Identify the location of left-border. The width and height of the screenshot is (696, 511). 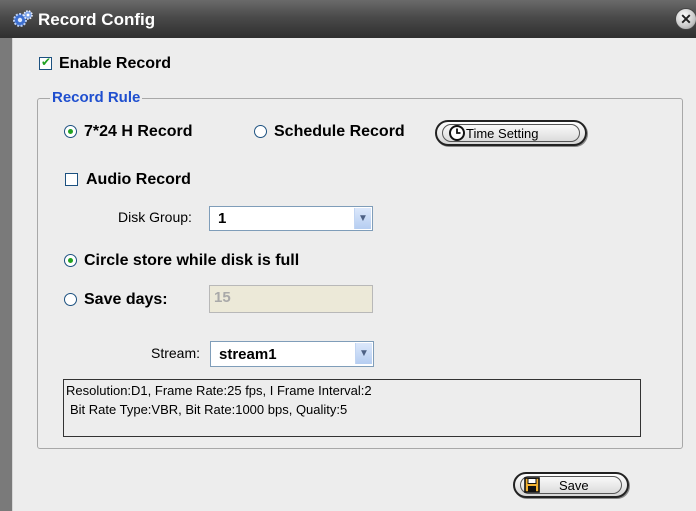
(6, 274).